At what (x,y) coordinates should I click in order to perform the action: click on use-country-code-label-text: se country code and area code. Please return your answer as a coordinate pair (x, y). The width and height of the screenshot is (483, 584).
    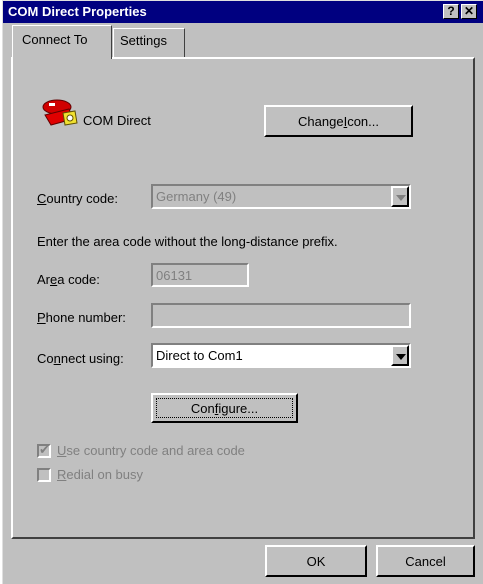
    Looking at the image, I should click on (155, 450).